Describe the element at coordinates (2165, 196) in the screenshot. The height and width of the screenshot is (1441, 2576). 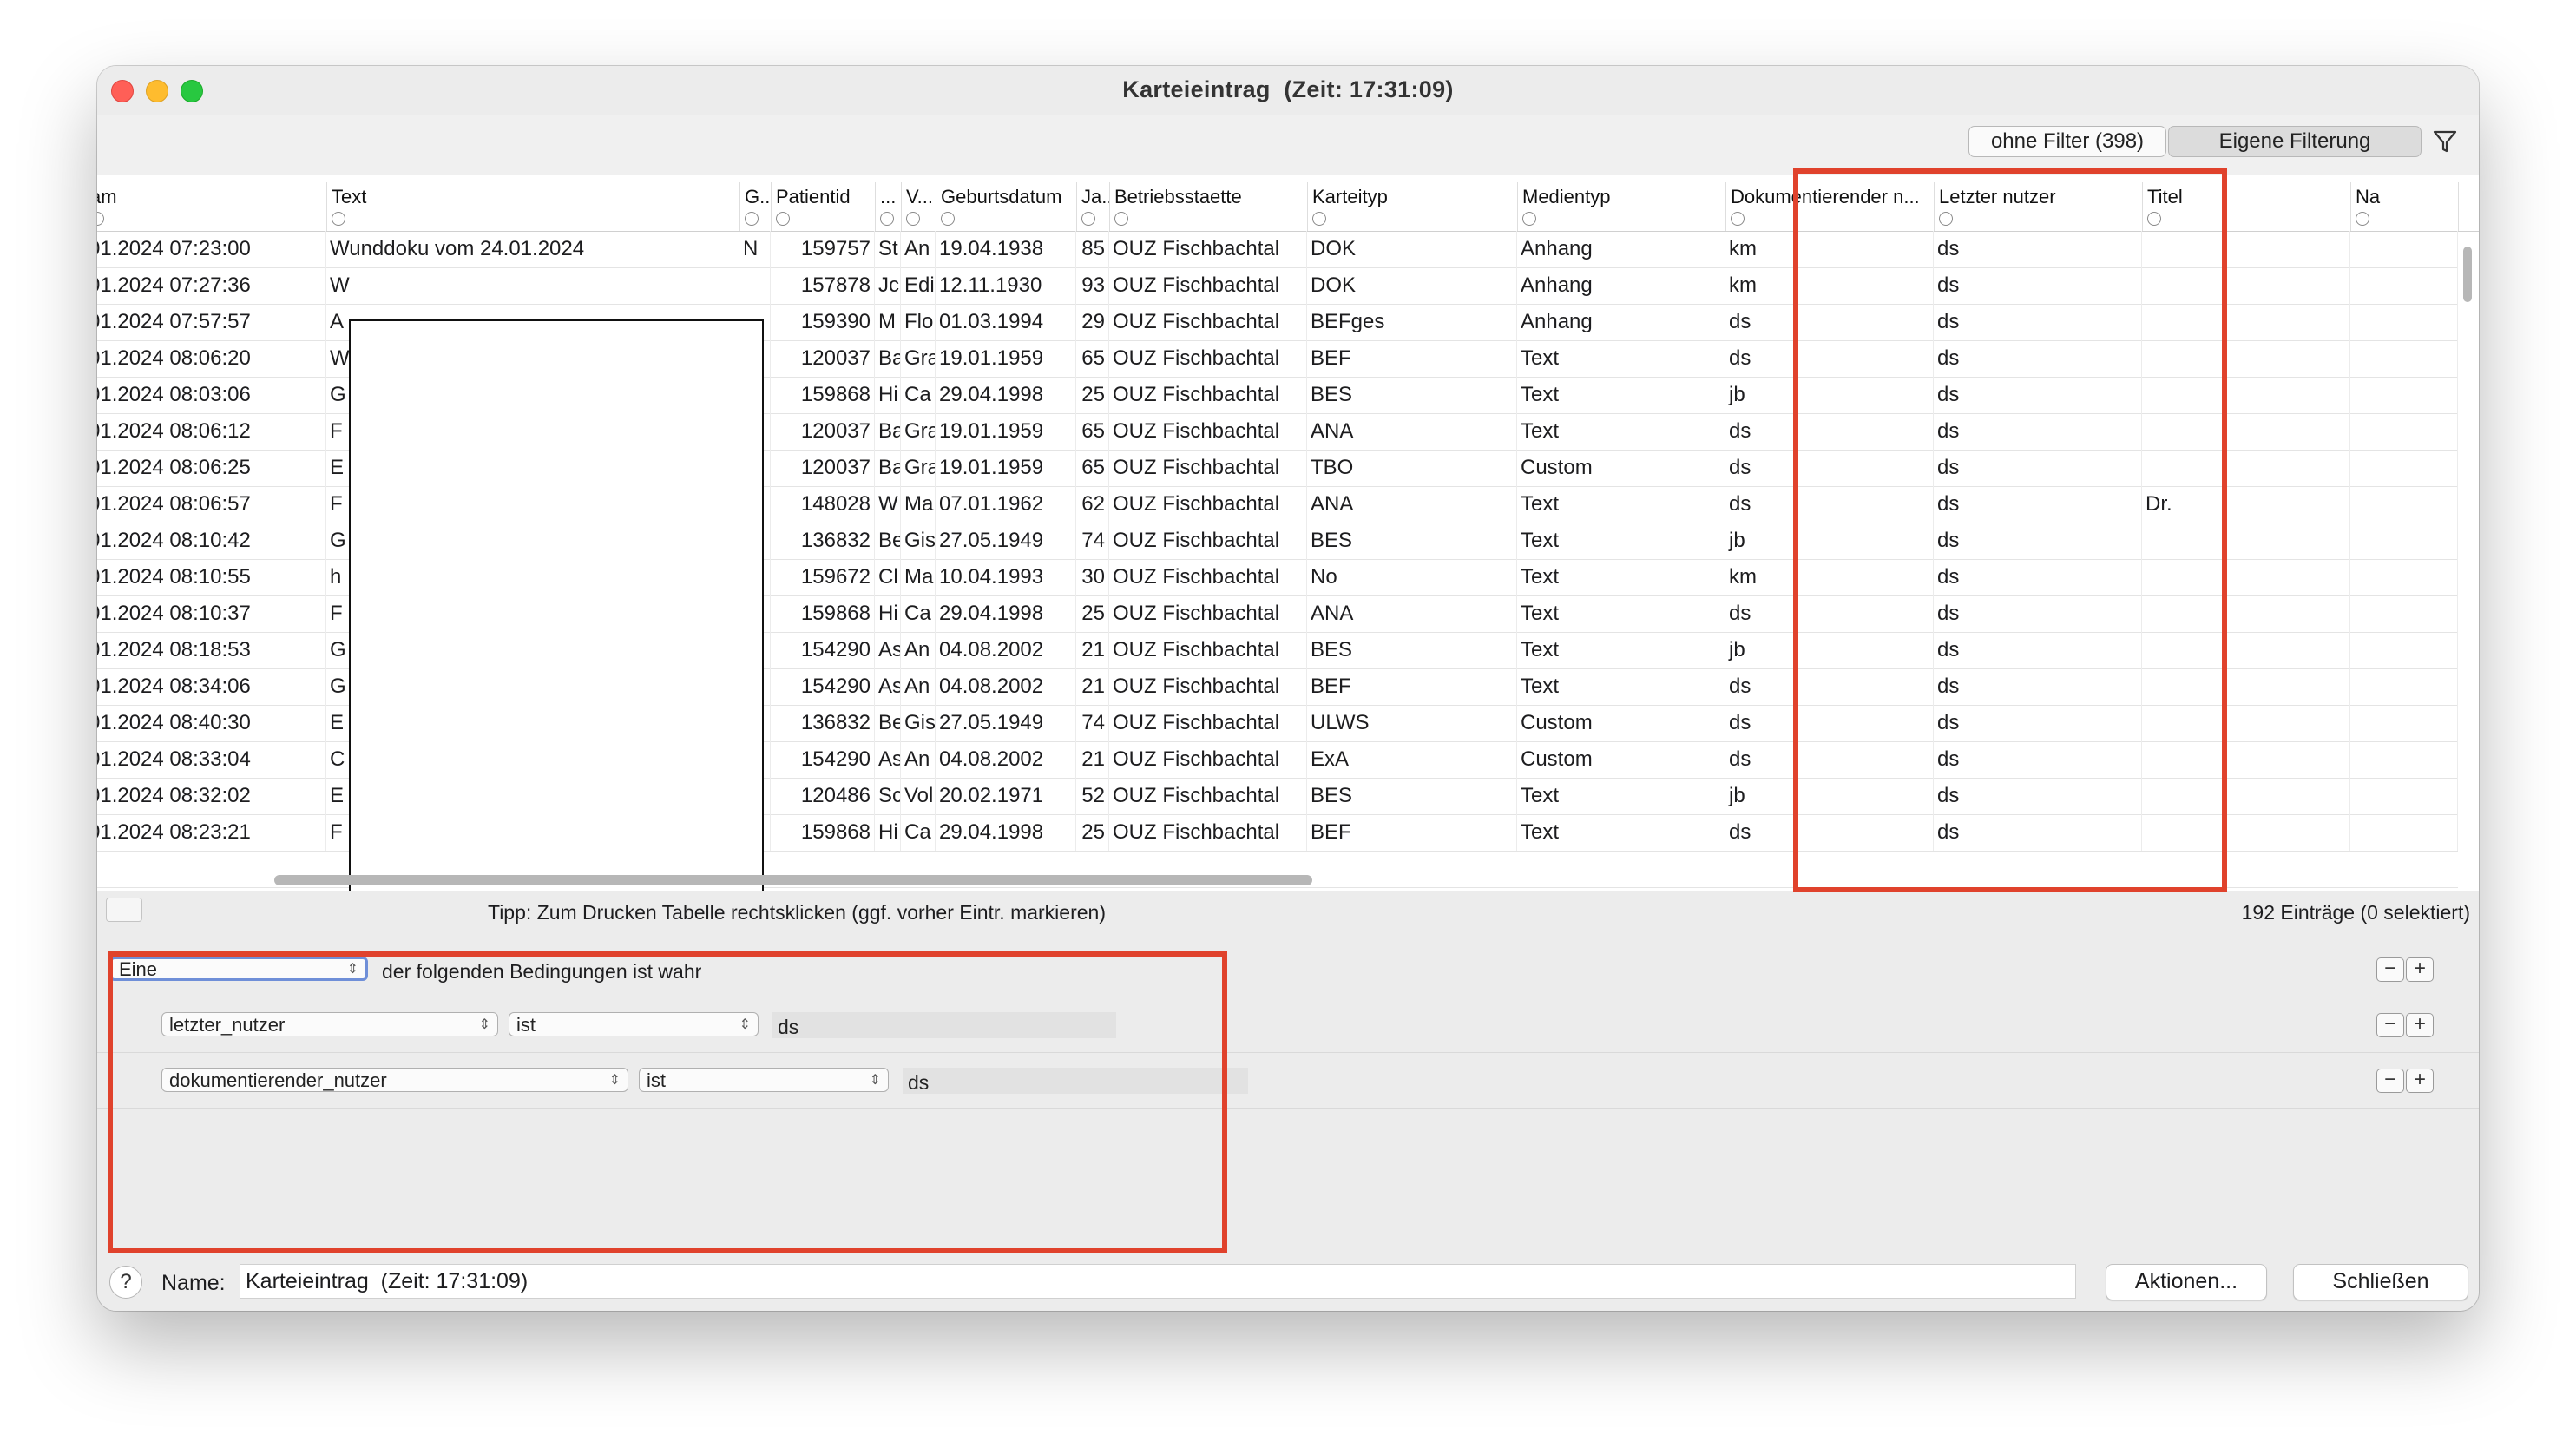
I see `column-header-label: Titel` at that location.